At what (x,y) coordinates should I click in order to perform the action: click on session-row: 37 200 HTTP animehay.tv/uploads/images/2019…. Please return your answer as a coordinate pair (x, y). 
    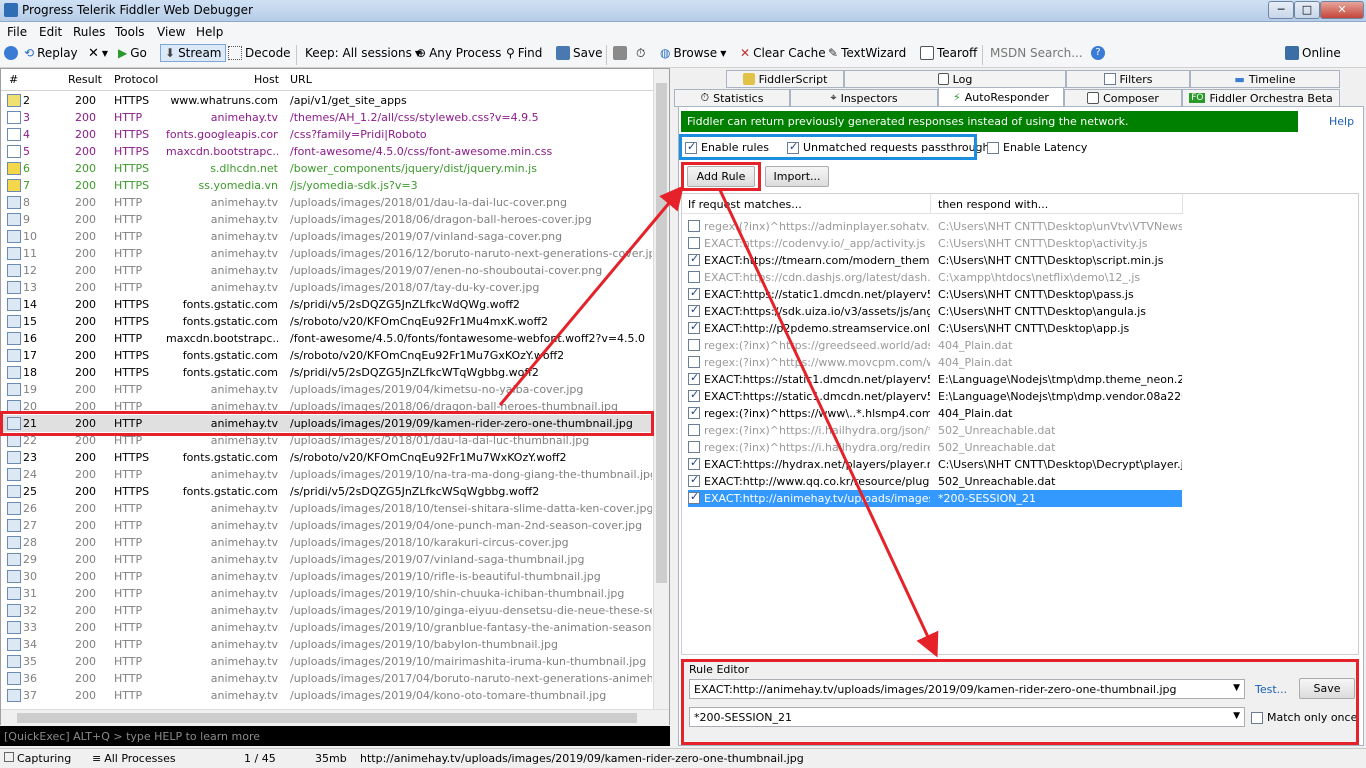
    Looking at the image, I should click on (327, 695).